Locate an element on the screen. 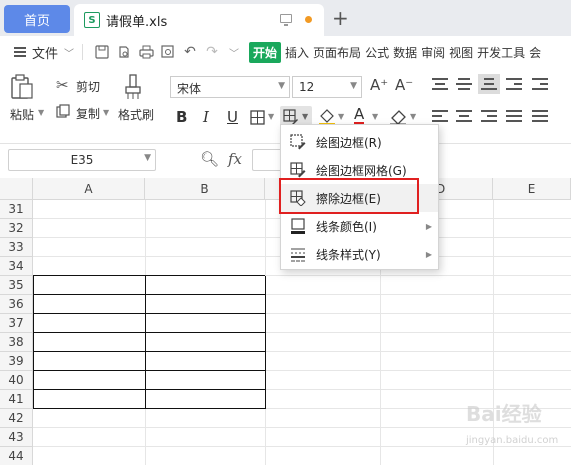 The width and height of the screenshot is (571, 465). underline-button: U is located at coordinates (232, 117).